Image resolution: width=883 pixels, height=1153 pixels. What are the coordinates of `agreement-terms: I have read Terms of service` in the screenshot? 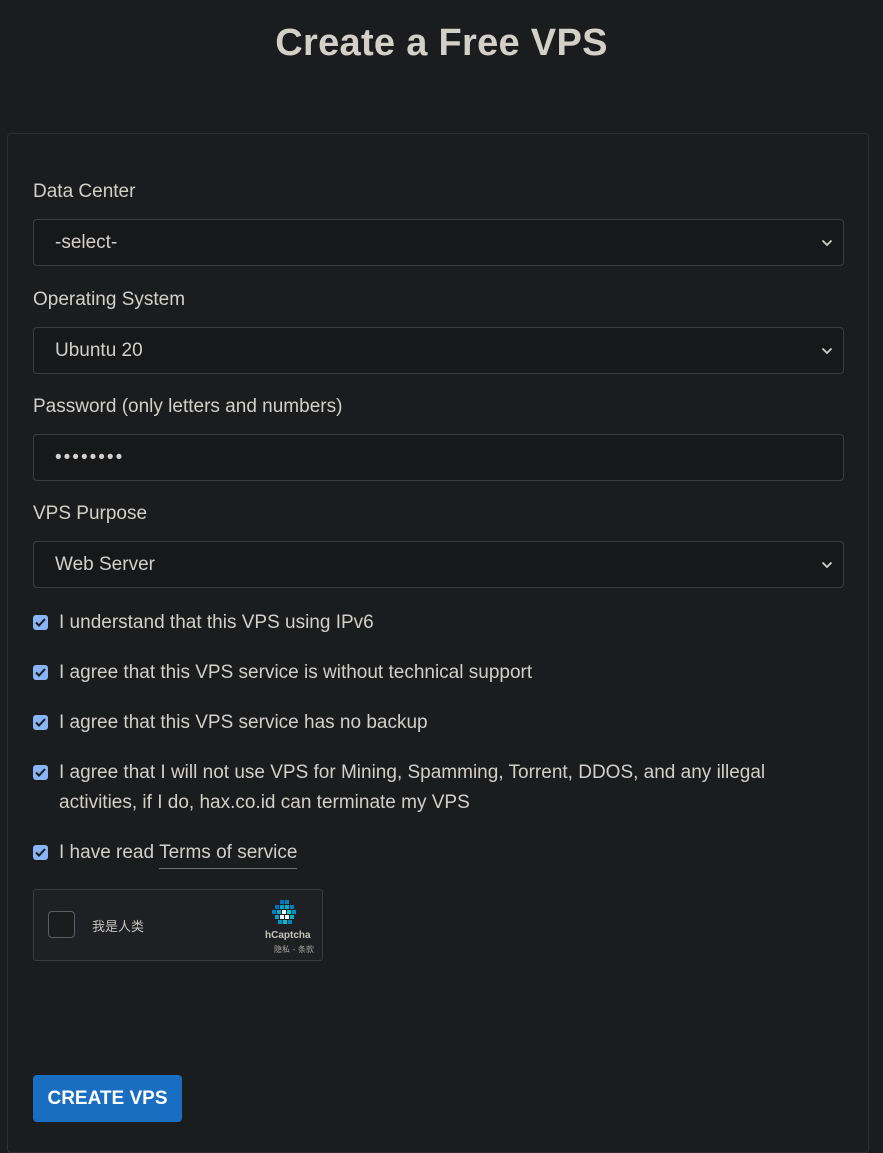 It's located at (433, 853).